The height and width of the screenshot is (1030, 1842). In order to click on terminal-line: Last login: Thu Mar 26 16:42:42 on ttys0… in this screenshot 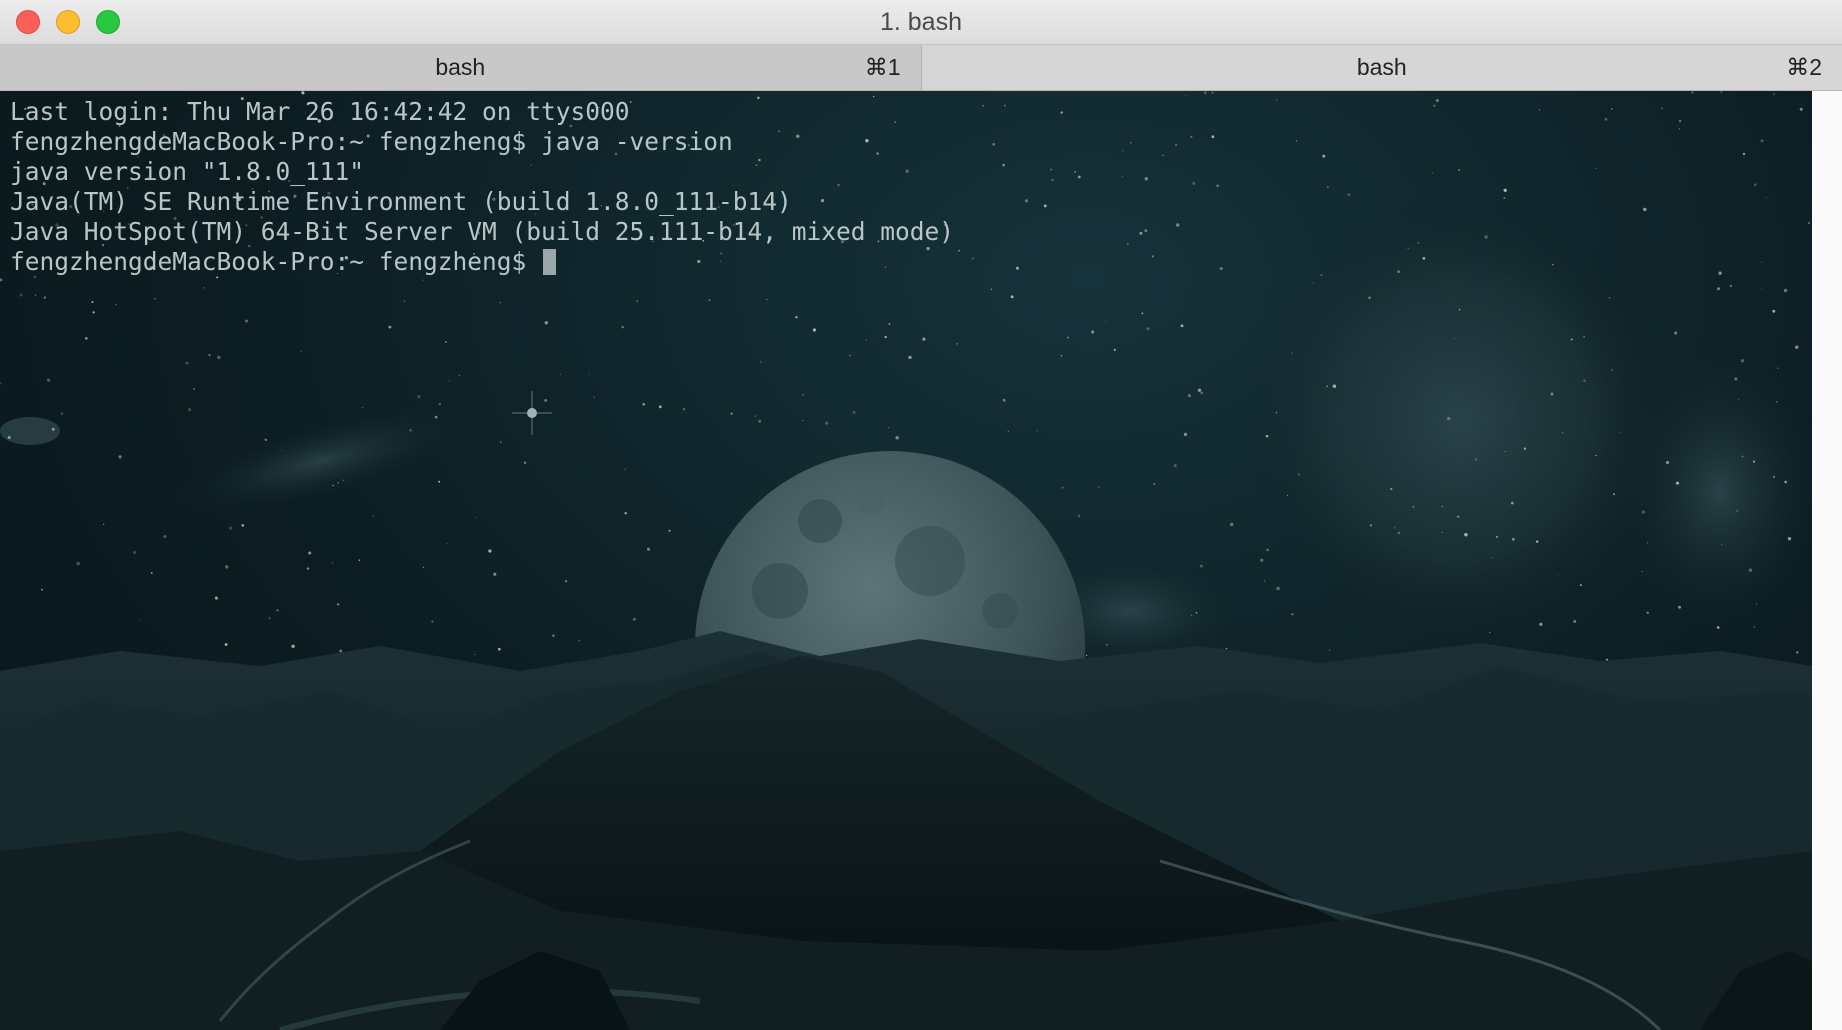, I will do `click(320, 111)`.